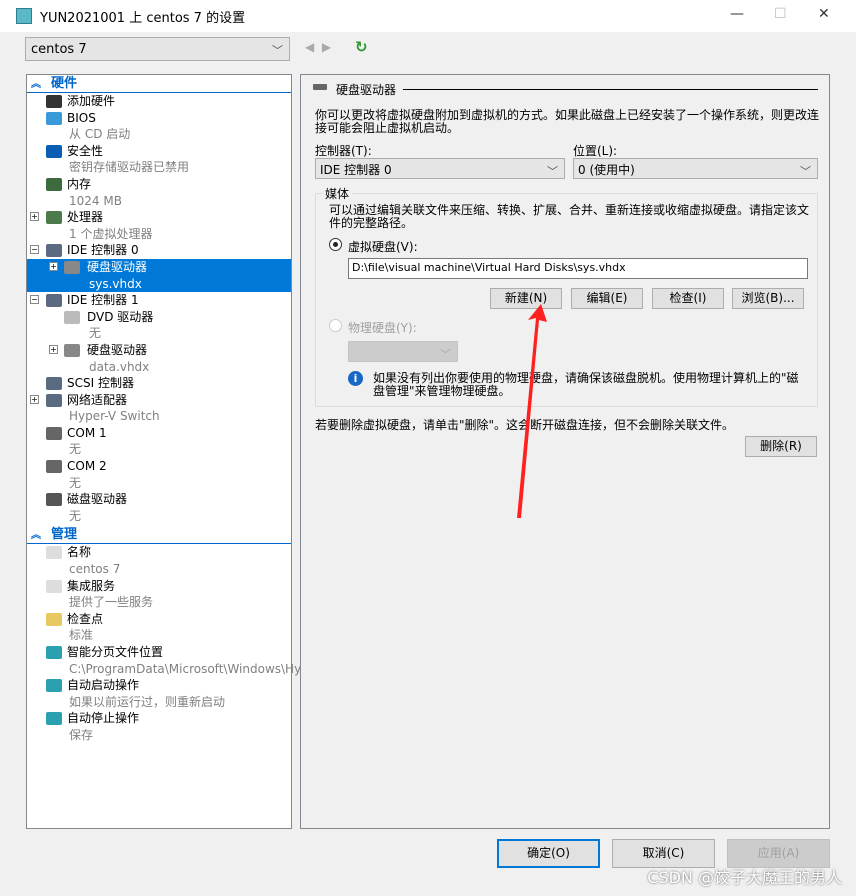  I want to click on arrow-shape, so click(532, 411).